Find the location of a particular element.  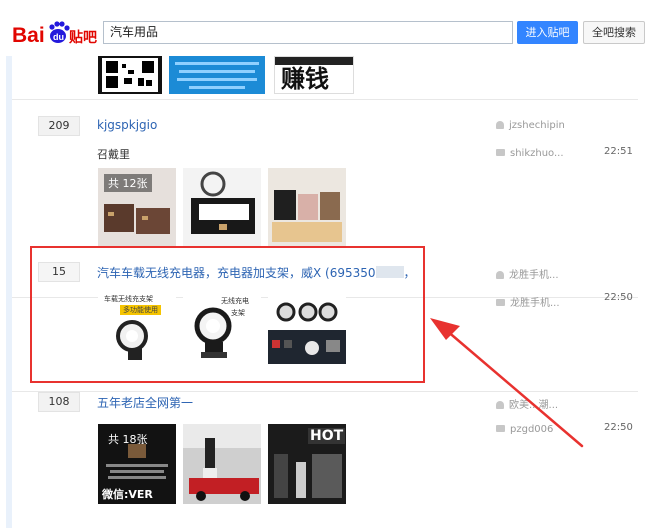

all-tieba-search-button: 全吧搜索 is located at coordinates (614, 32).